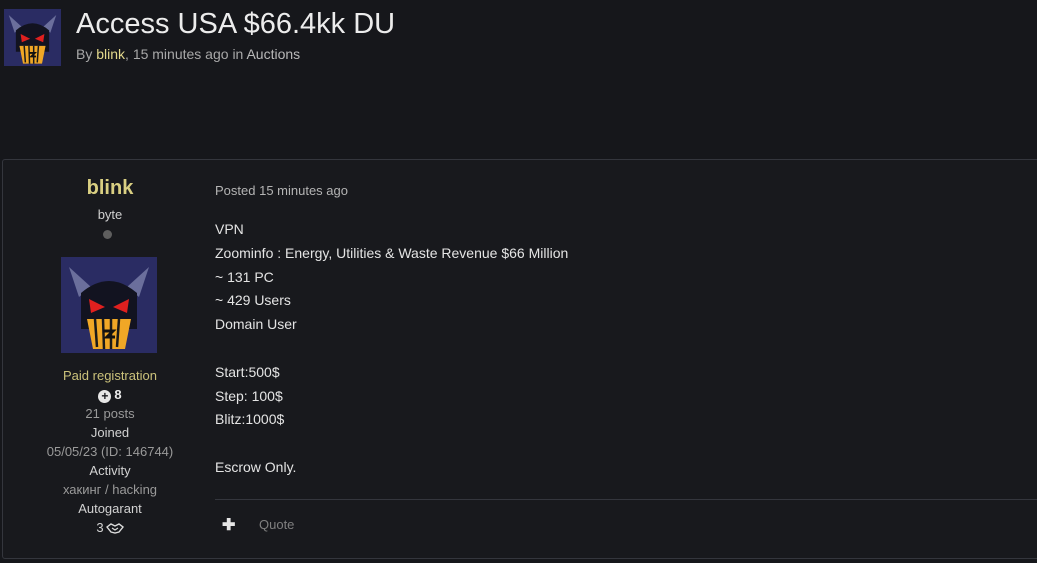 The image size is (1037, 563). What do you see at coordinates (244, 276) in the screenshot?
I see `post-line: ~ 131 PC` at bounding box center [244, 276].